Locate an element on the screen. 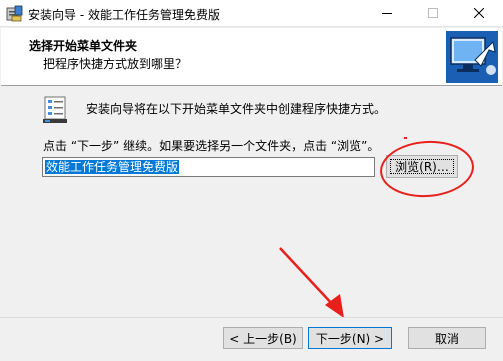 Image resolution: width=503 pixels, height=361 pixels. setup-app-icon is located at coordinates (14, 13).